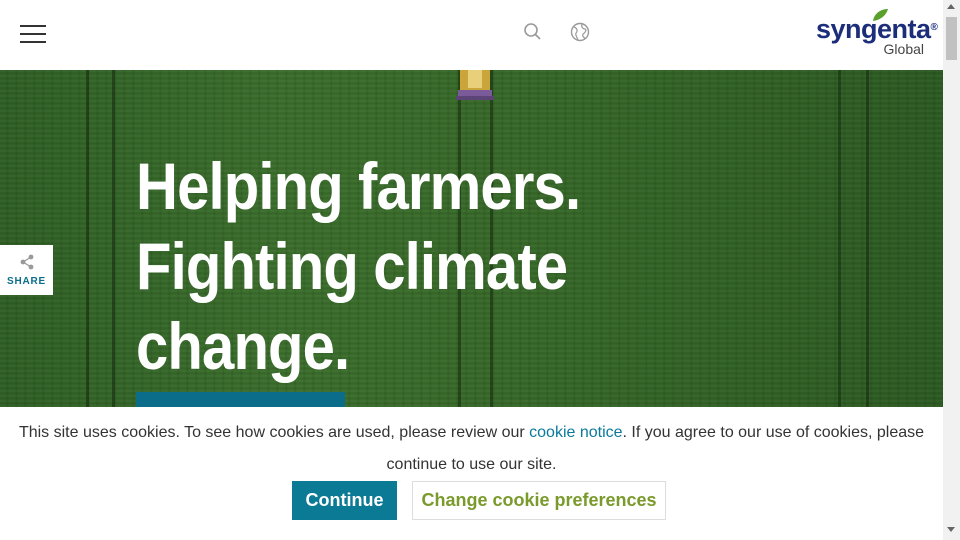  What do you see at coordinates (27, 262) in the screenshot?
I see `share-icon` at bounding box center [27, 262].